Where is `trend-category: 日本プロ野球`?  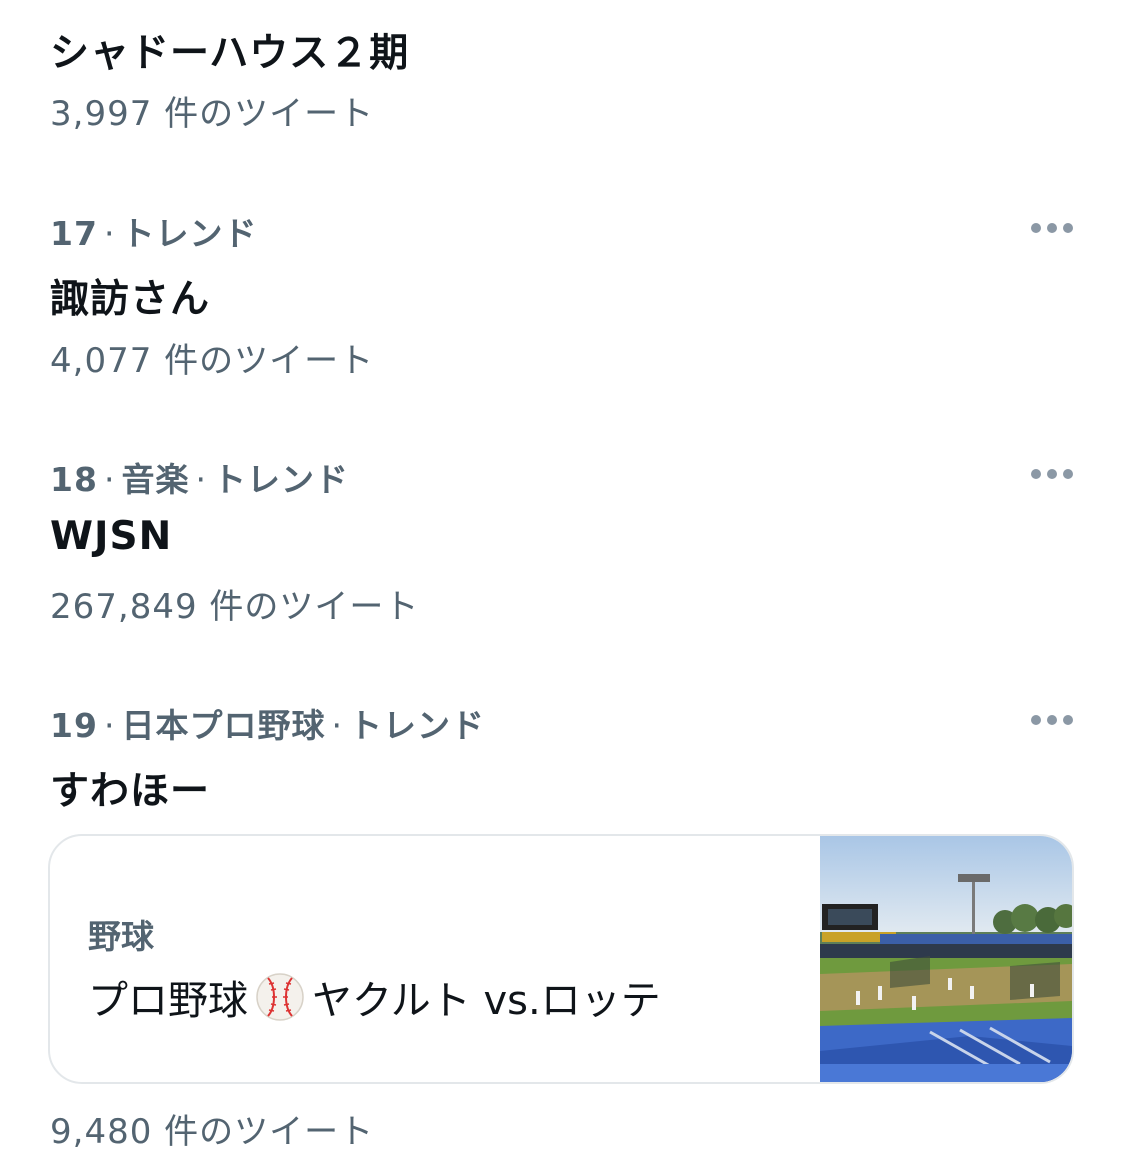 trend-category: 日本プロ野球 is located at coordinates (223, 725).